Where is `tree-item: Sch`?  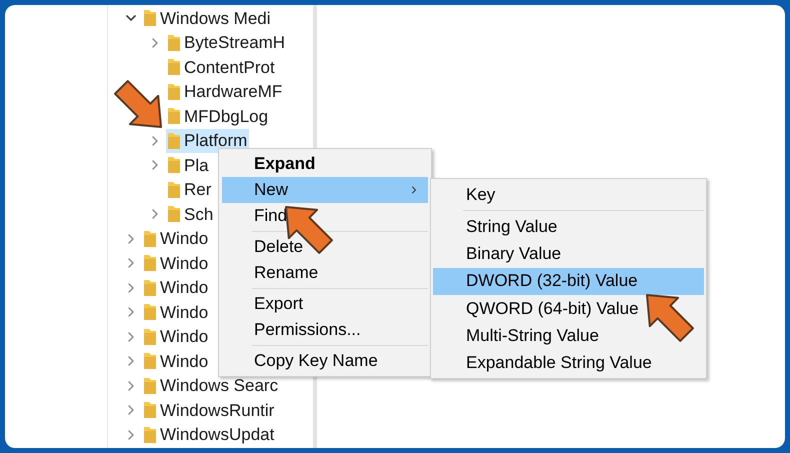 tree-item: Sch is located at coordinates (191, 214).